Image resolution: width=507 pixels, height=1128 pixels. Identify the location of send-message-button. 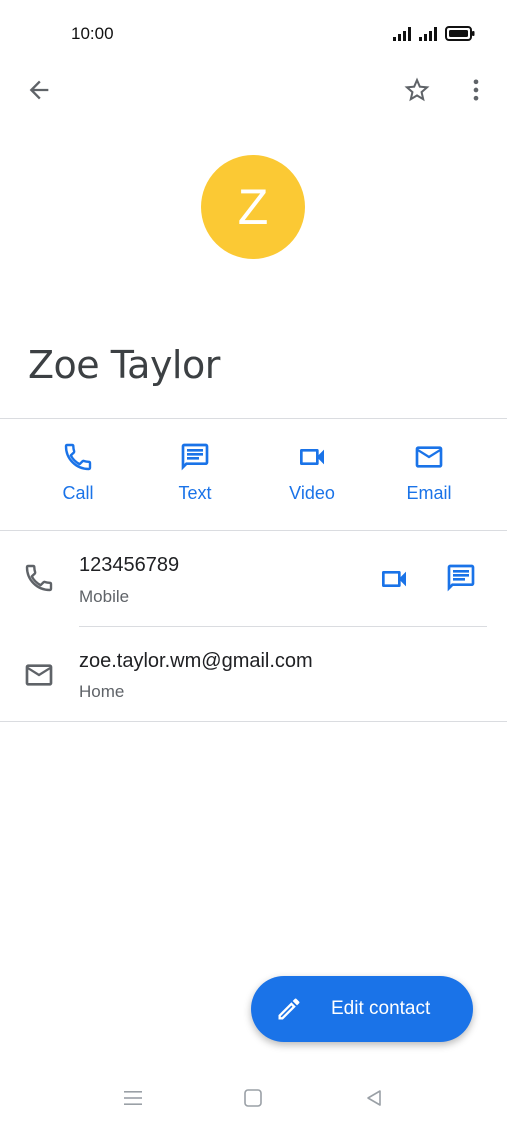
(461, 578).